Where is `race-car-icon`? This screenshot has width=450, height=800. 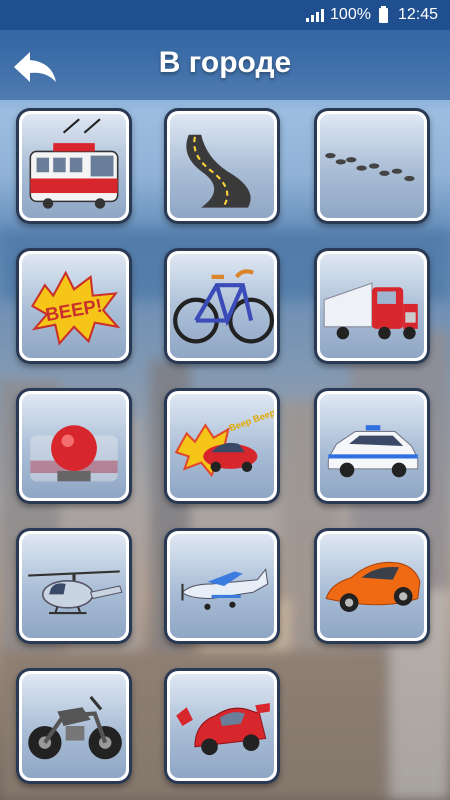 race-car-icon is located at coordinates (223, 729).